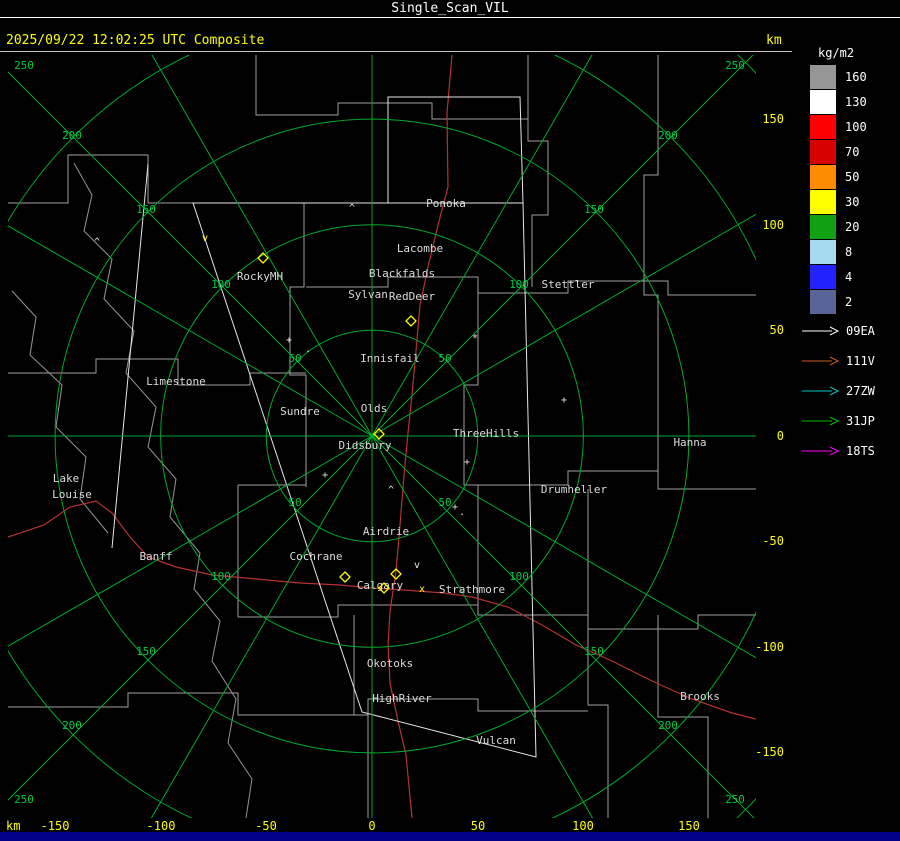 This screenshot has height=841, width=900. What do you see at coordinates (860, 451) in the screenshot?
I see `site-id-label: 18TS` at bounding box center [860, 451].